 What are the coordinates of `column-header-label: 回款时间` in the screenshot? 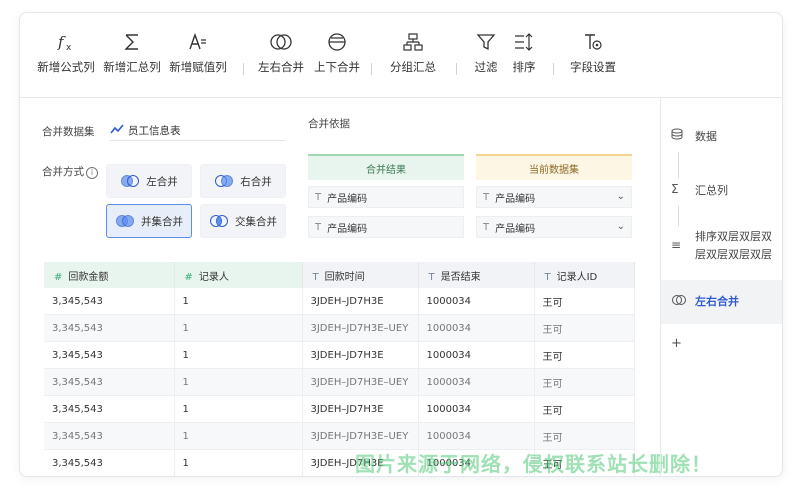 It's located at (344, 277).